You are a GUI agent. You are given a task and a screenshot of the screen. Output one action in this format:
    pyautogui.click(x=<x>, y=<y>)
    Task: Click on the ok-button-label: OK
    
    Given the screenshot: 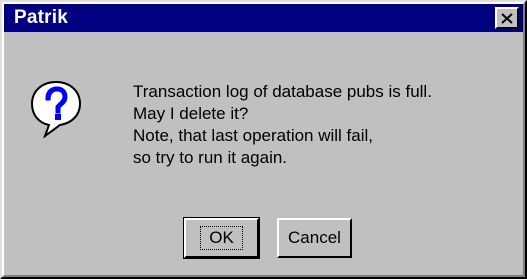 What is the action you would take?
    pyautogui.click(x=221, y=238)
    